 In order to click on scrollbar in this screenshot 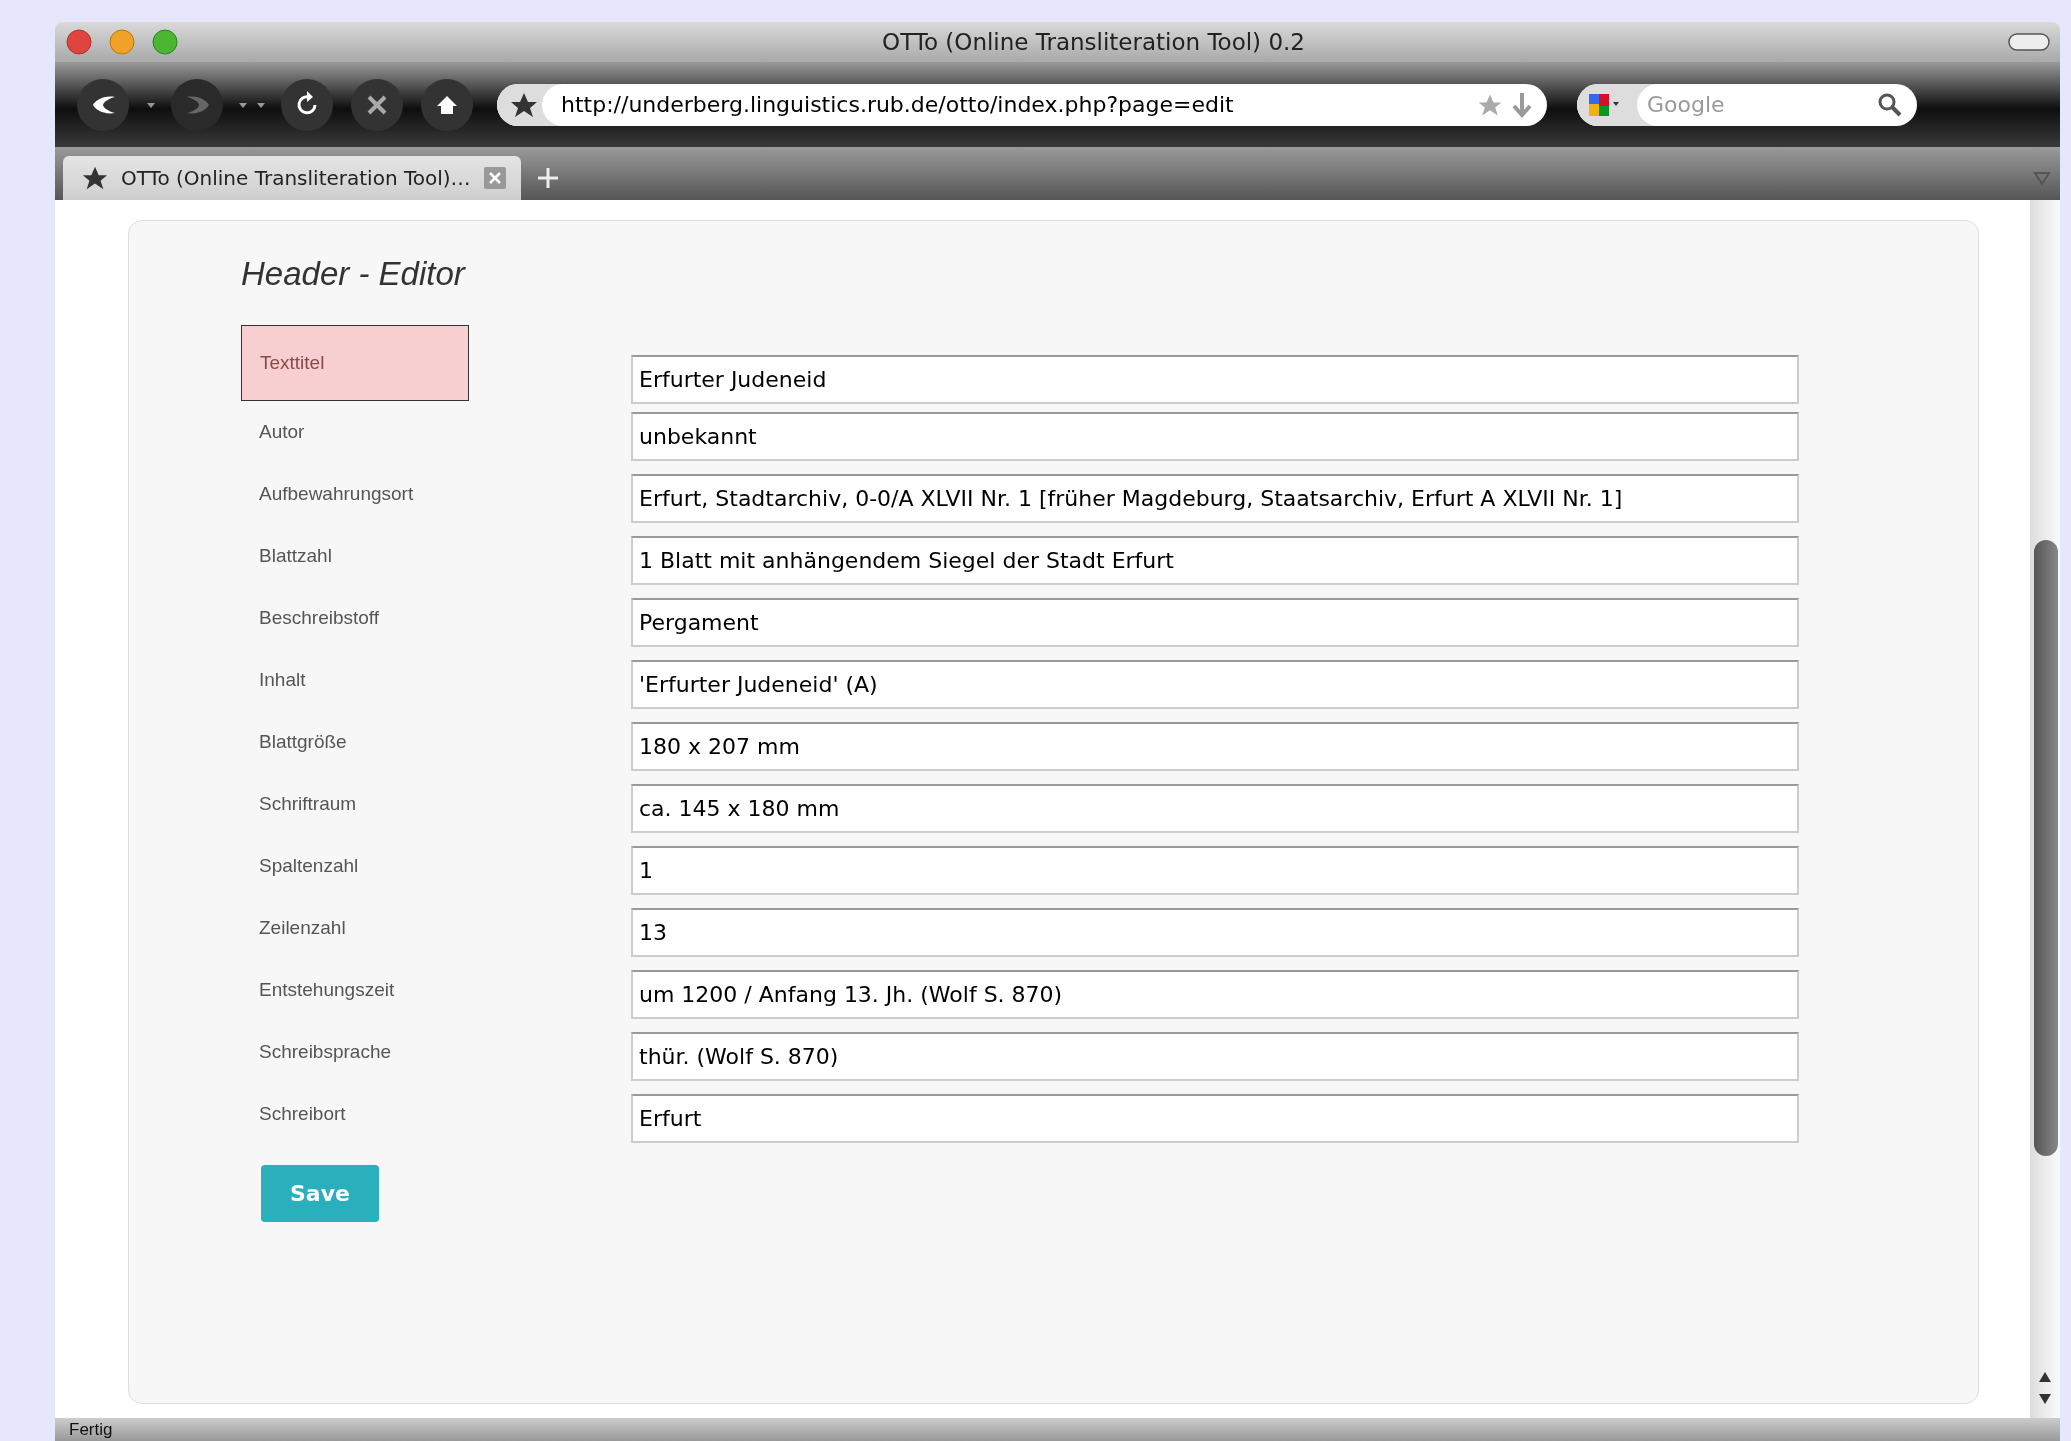, I will do `click(2045, 809)`.